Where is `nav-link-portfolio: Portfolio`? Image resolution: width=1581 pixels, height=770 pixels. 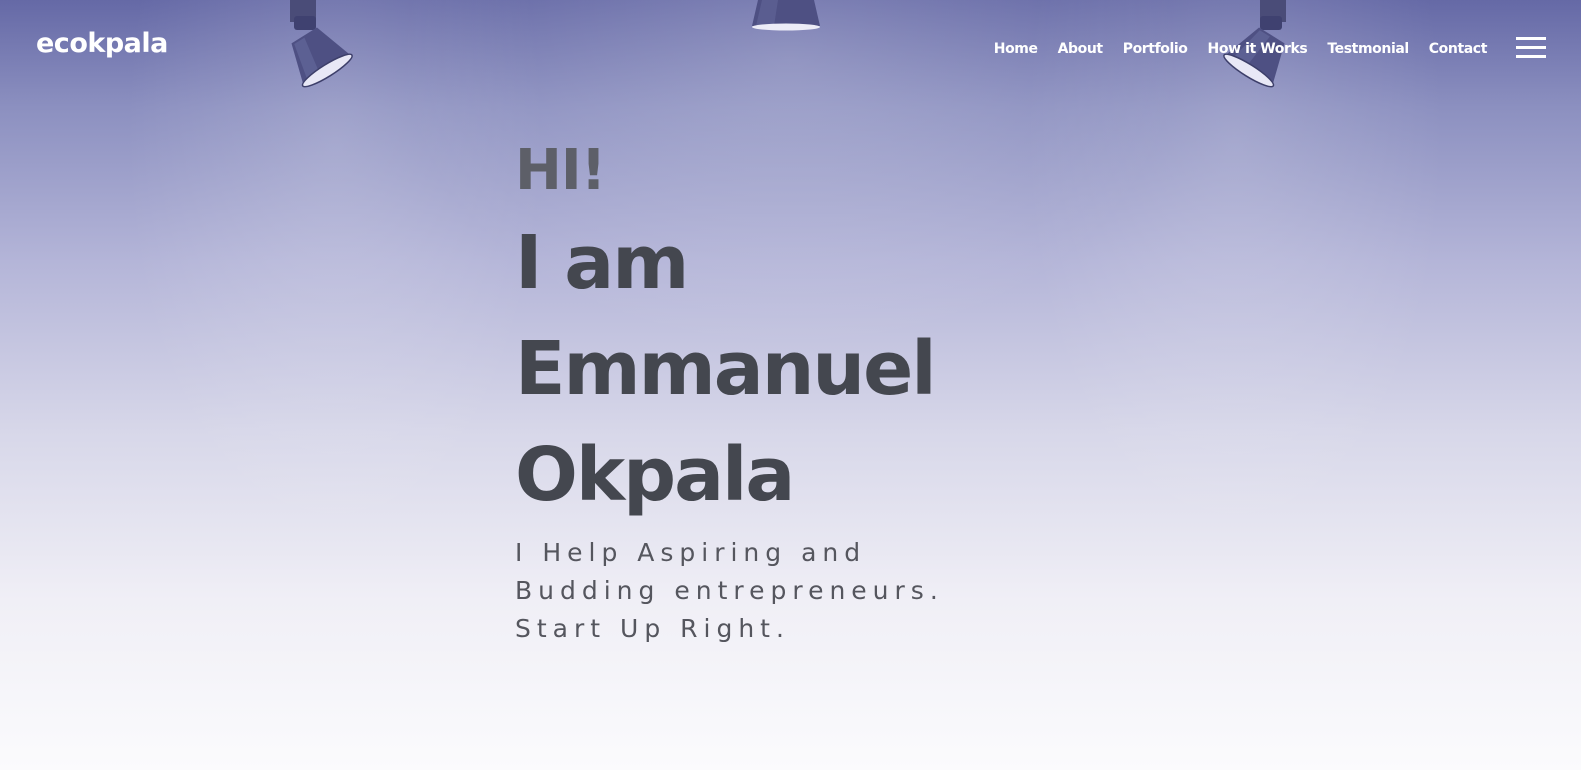
nav-link-portfolio: Portfolio is located at coordinates (1155, 49).